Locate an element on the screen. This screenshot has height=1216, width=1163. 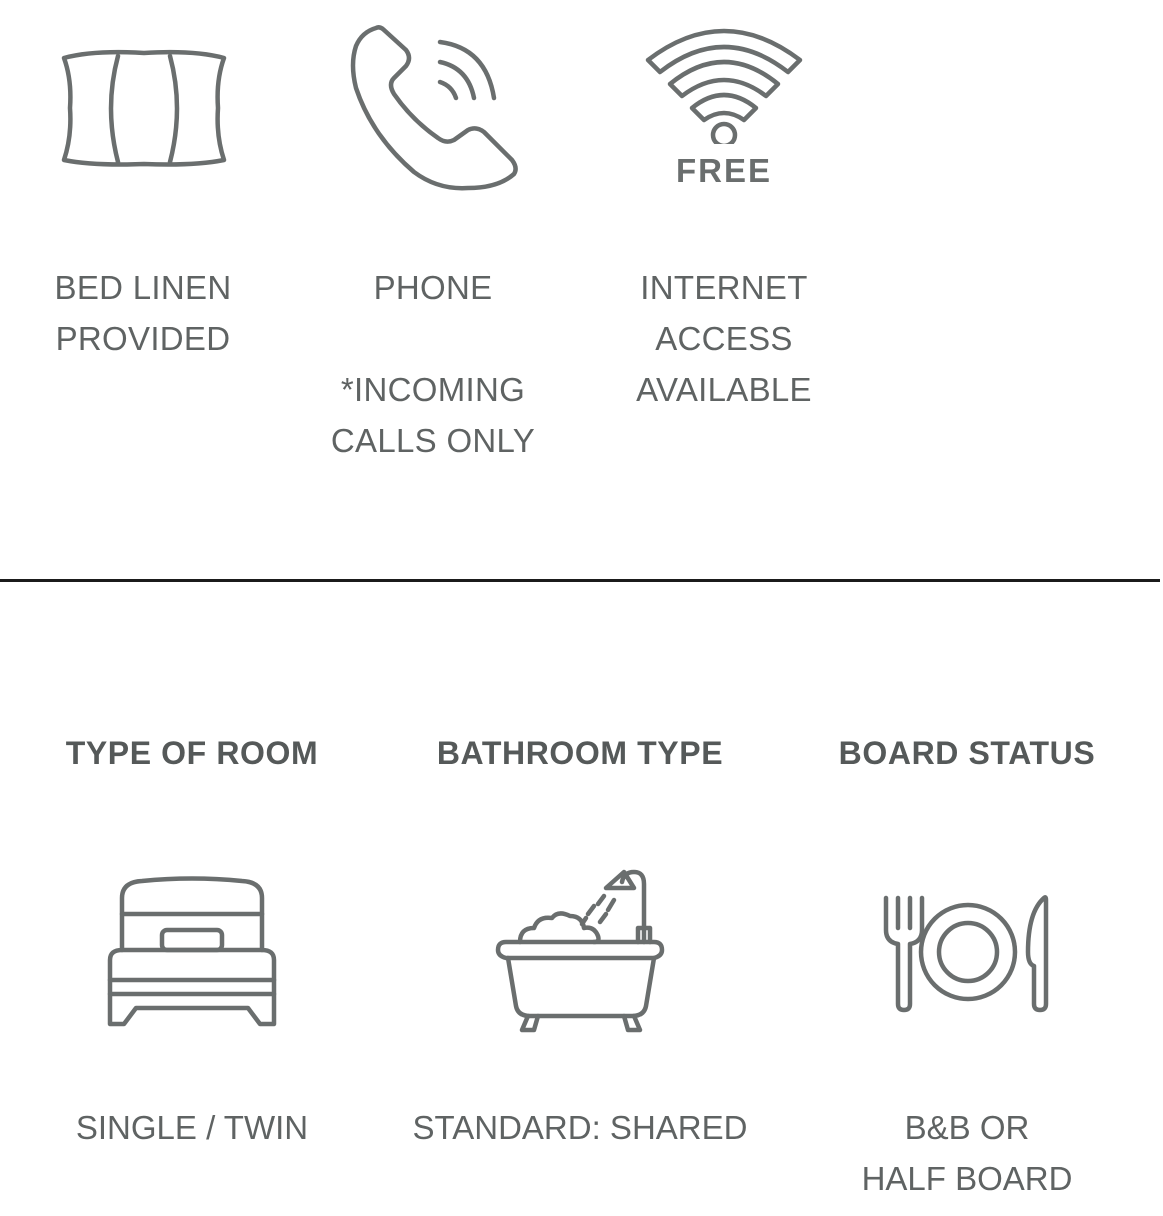
bathroom-type-value: STANDARD: SHARED is located at coordinates (580, 1127).